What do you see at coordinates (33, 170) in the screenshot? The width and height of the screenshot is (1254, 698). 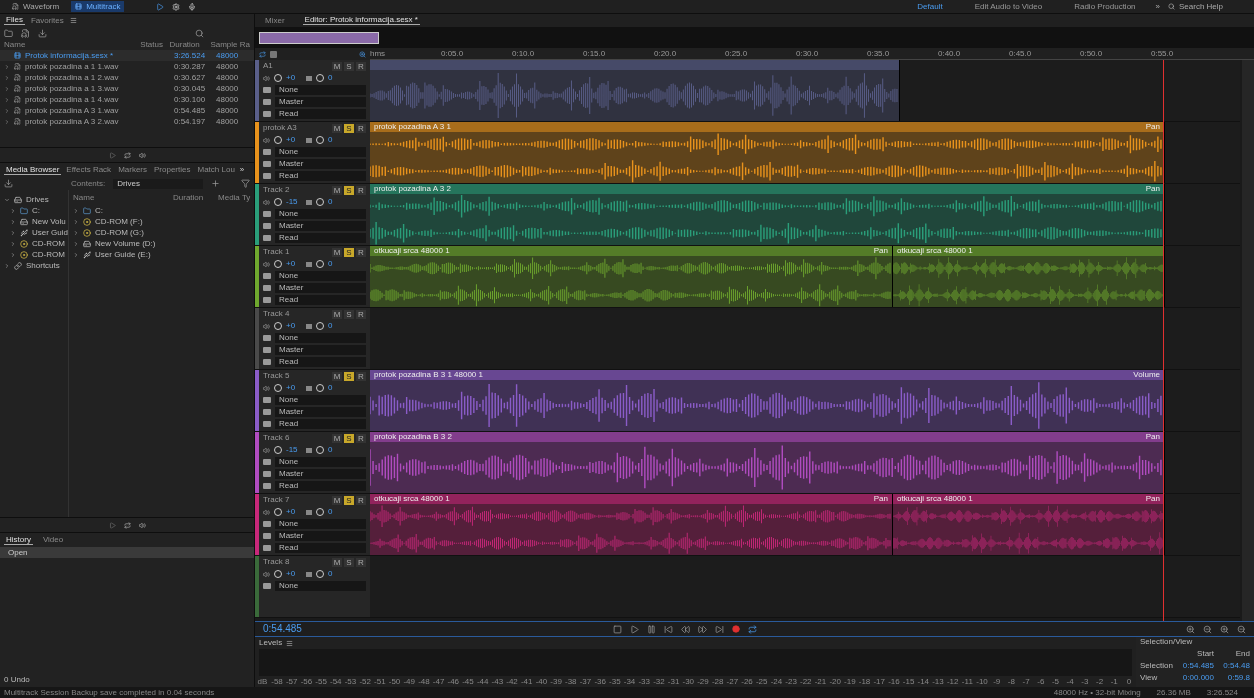 I see `panel-tab: Media Browser` at bounding box center [33, 170].